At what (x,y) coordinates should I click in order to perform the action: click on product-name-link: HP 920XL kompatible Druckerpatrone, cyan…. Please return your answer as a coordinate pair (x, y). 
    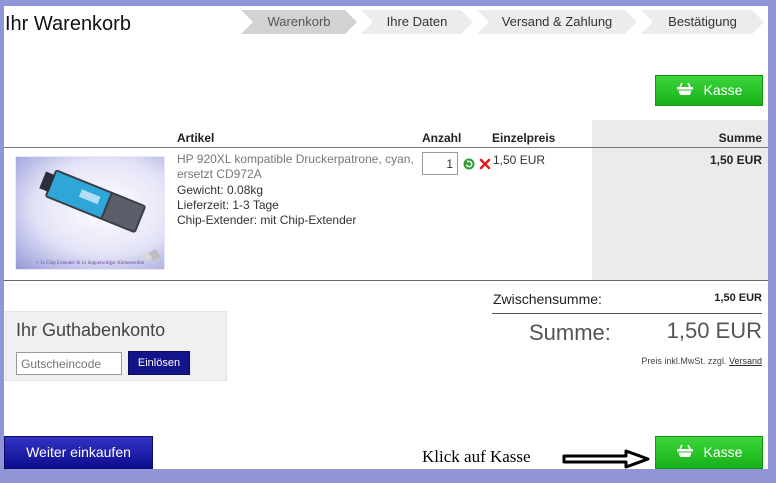
    Looking at the image, I should click on (299, 167).